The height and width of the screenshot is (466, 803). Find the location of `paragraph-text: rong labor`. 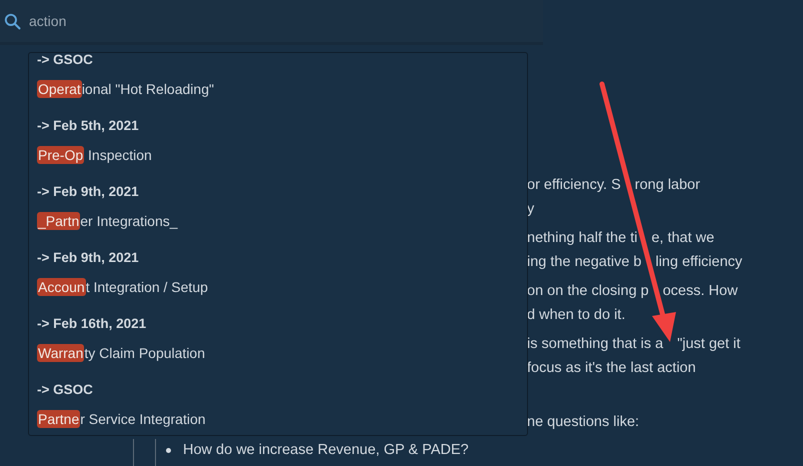

paragraph-text: rong labor is located at coordinates (667, 185).